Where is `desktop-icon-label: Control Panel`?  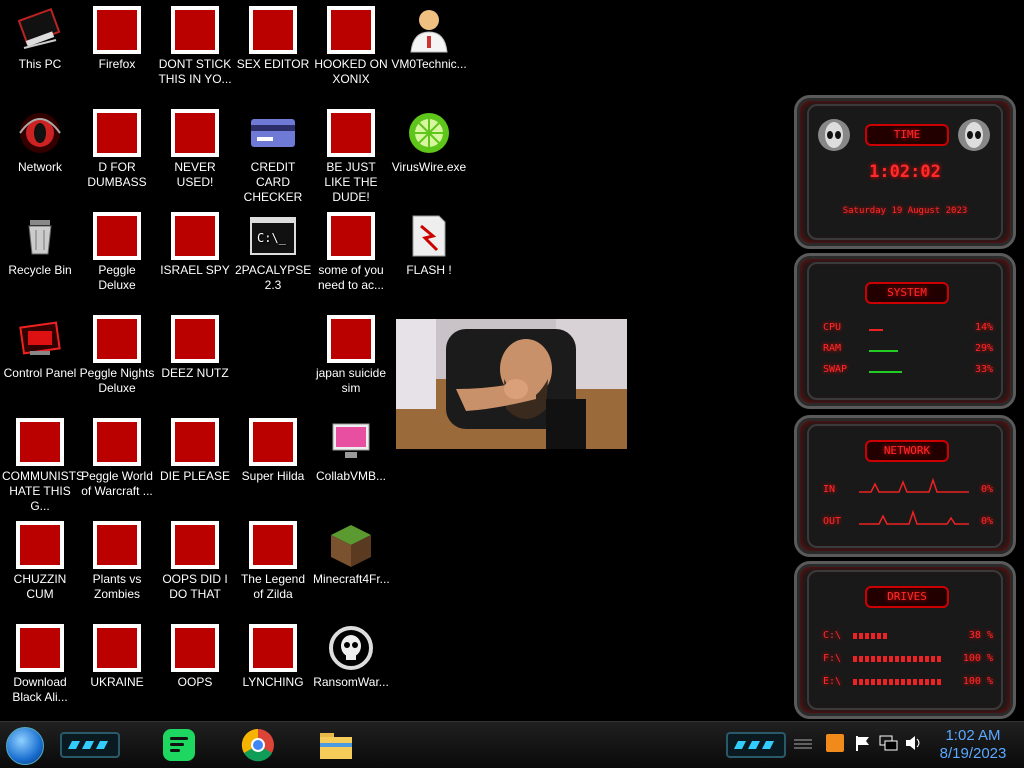
desktop-icon-label: Control Panel is located at coordinates (40, 373).